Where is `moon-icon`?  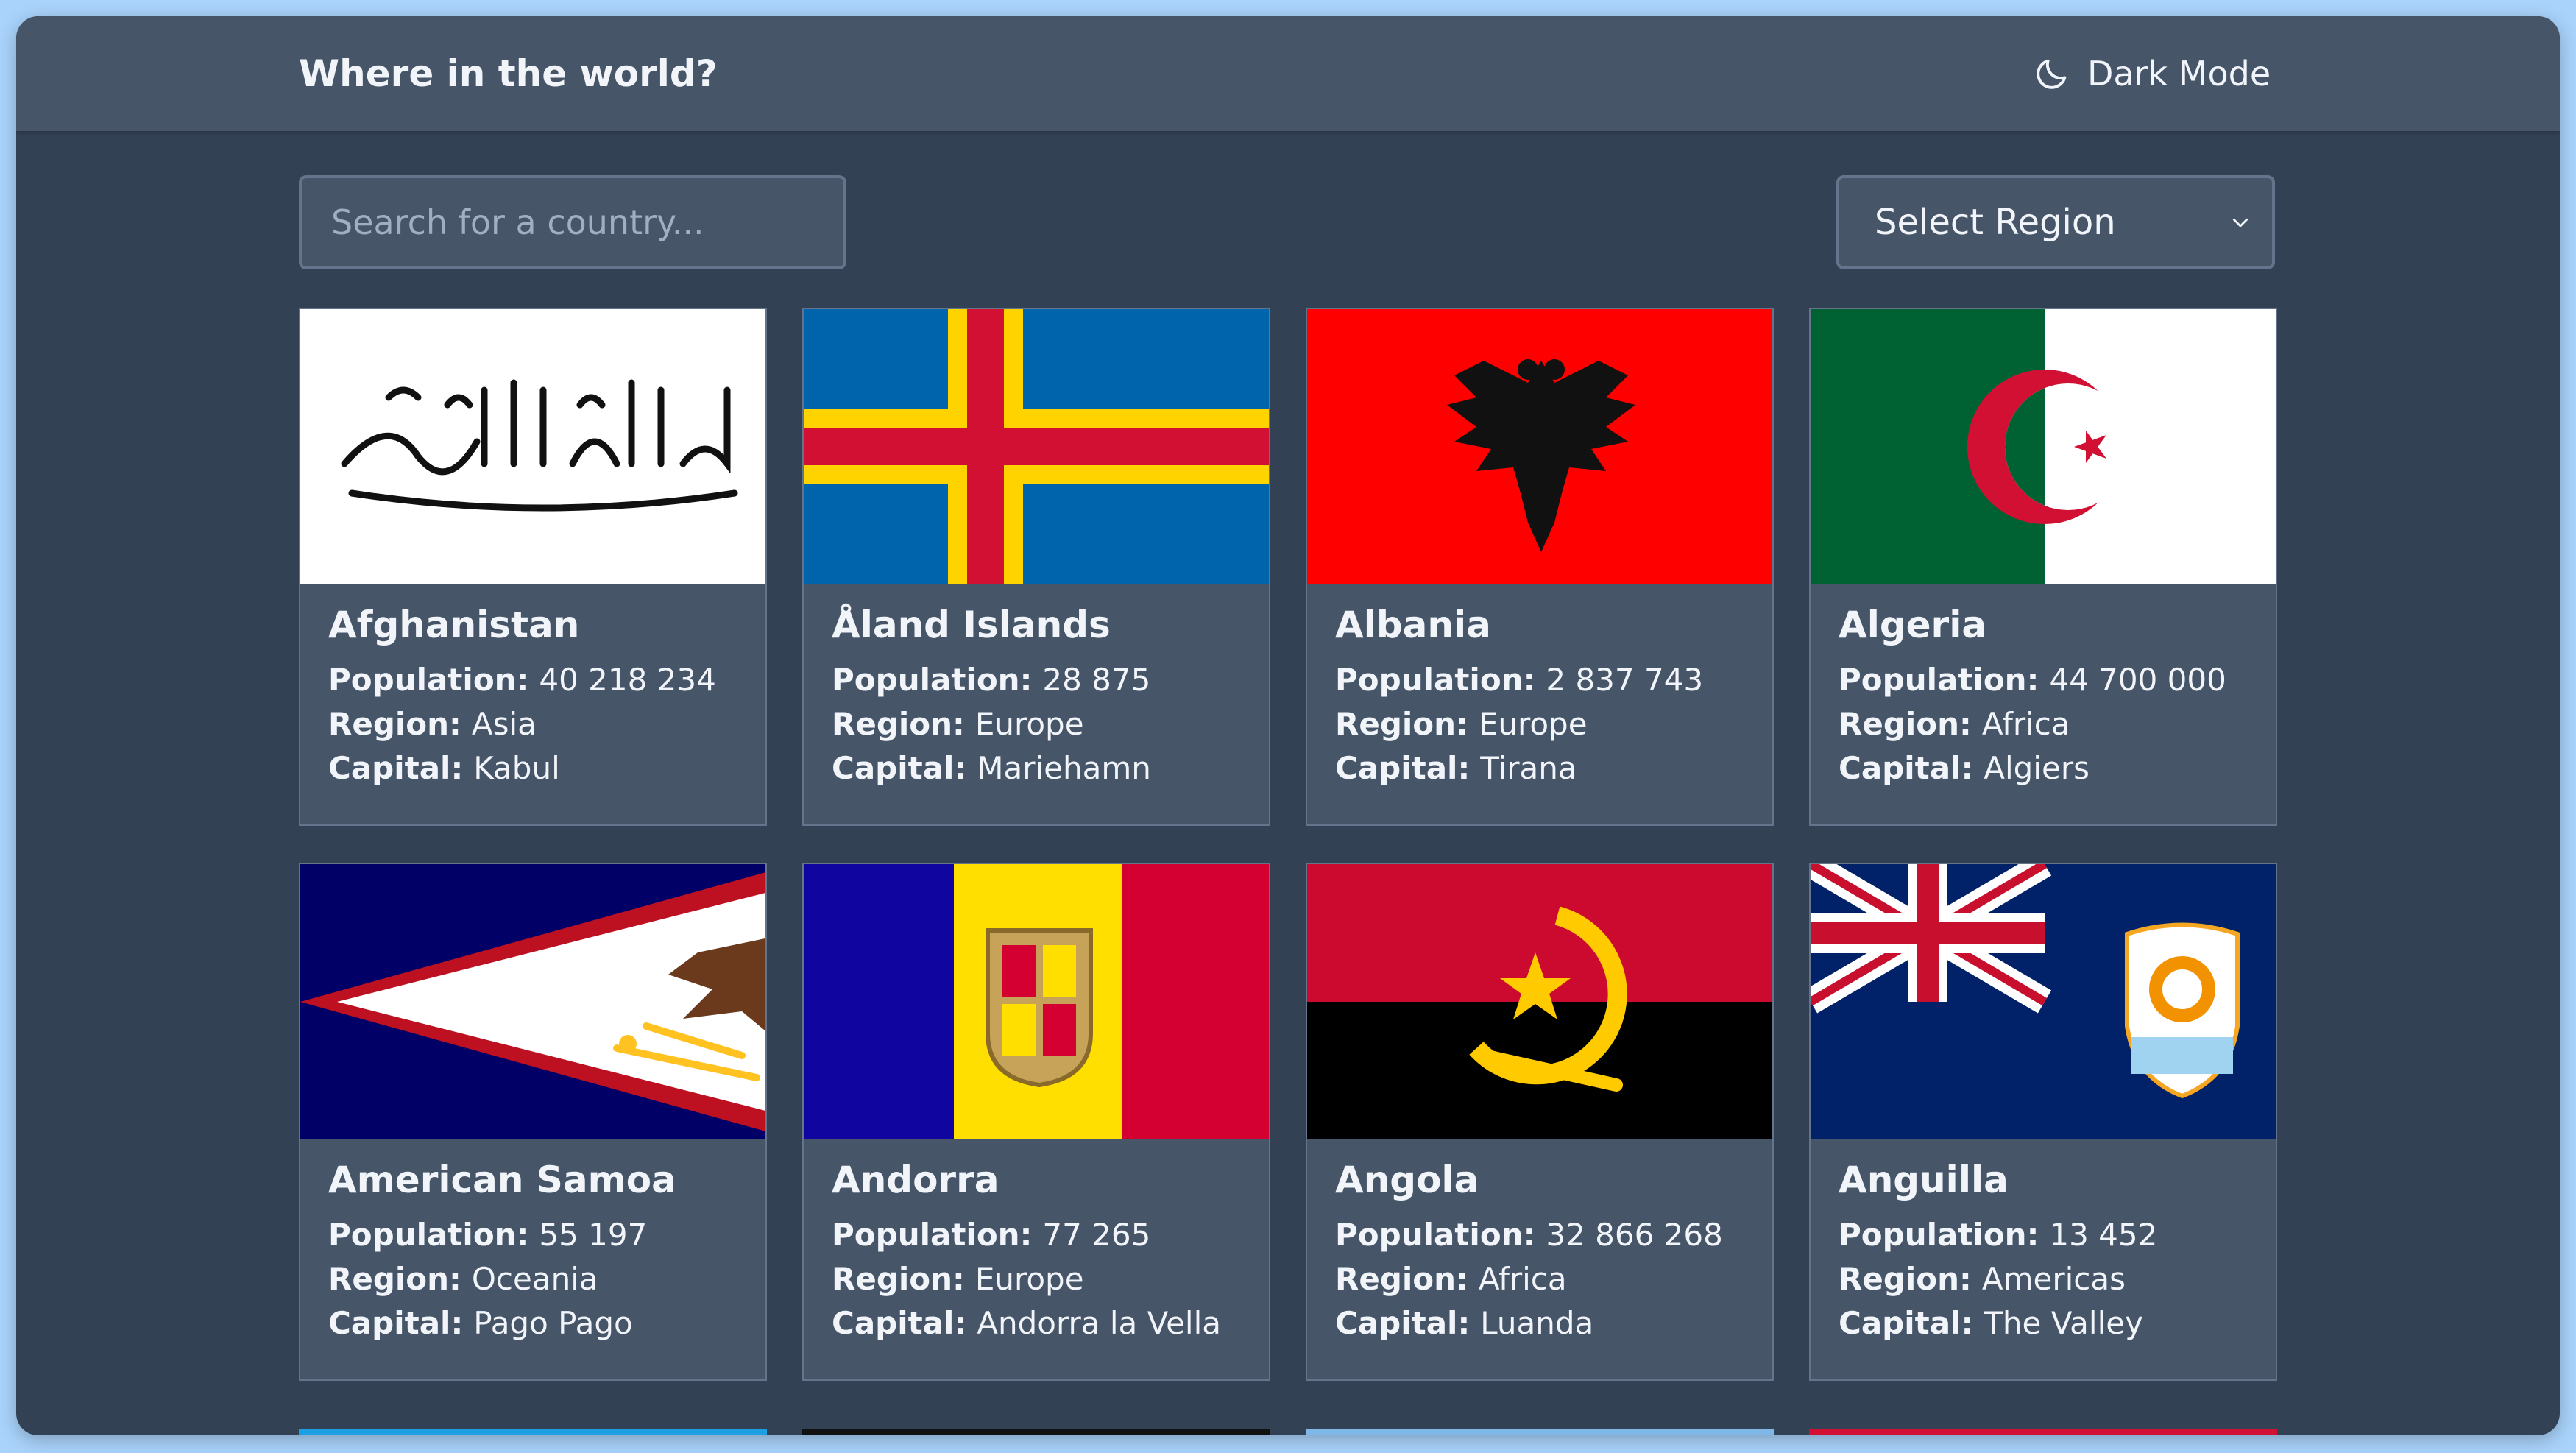
moon-icon is located at coordinates (2052, 74).